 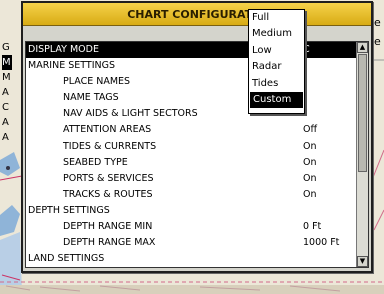 What do you see at coordinates (108, 194) in the screenshot?
I see `setting-label: TRACKS & ROUTES` at bounding box center [108, 194].